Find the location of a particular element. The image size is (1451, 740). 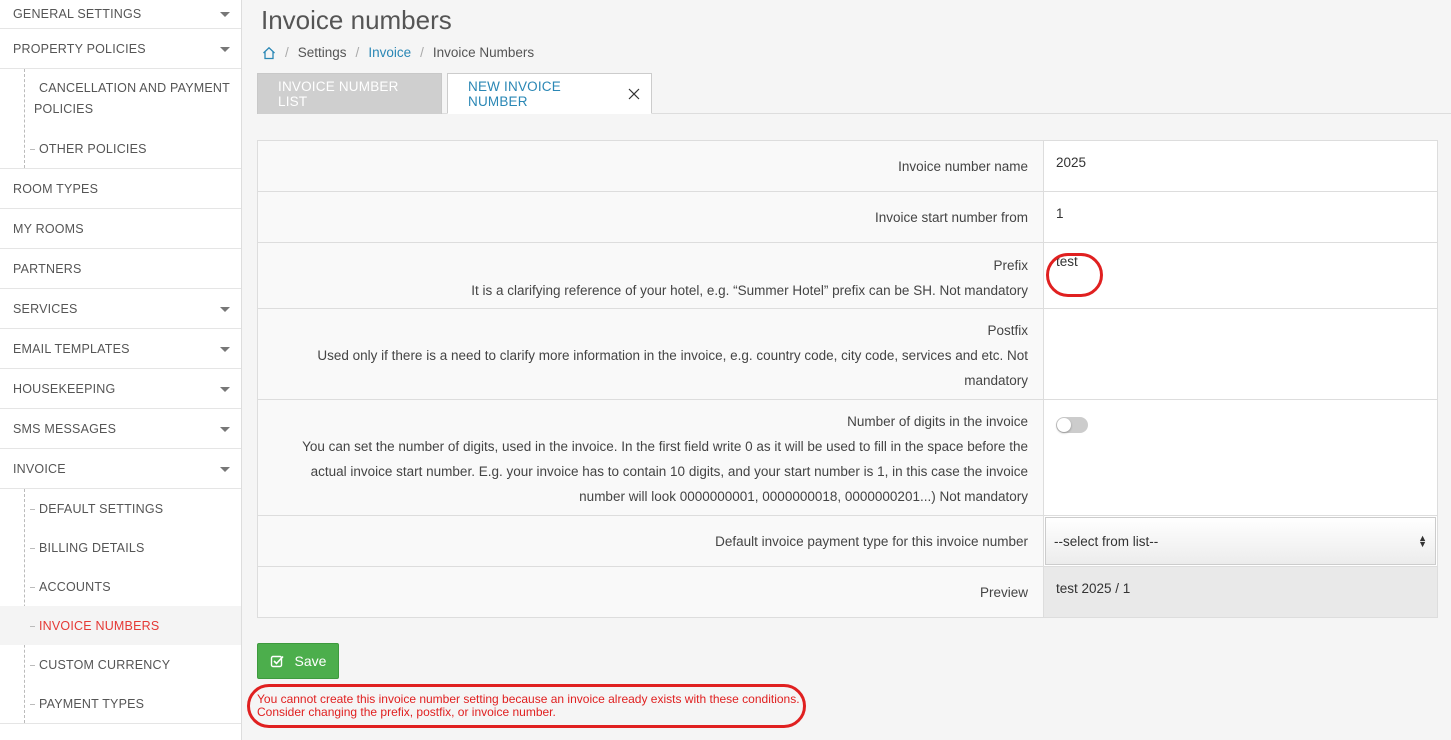

tab-invoice-number-list: INVOICE NUMBER LIST is located at coordinates (349, 93).